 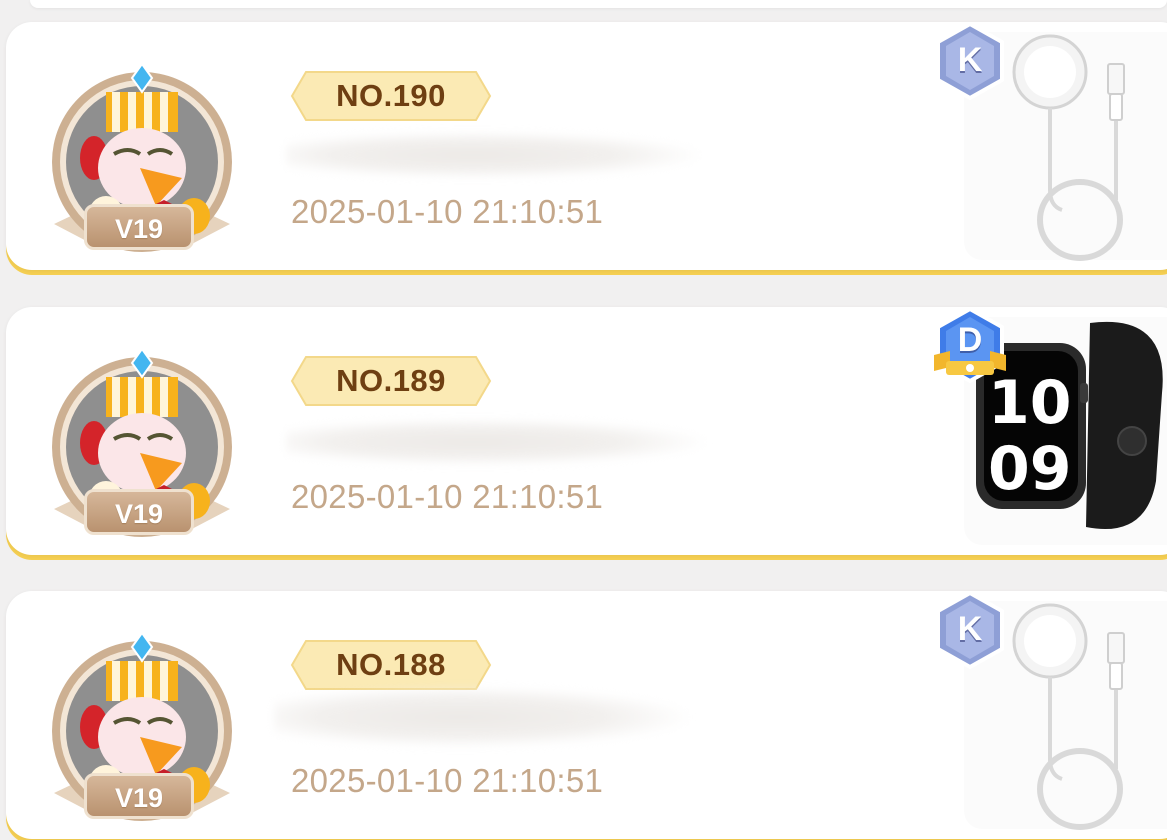 What do you see at coordinates (1030, 469) in the screenshot?
I see `svg-text: 09` at bounding box center [1030, 469].